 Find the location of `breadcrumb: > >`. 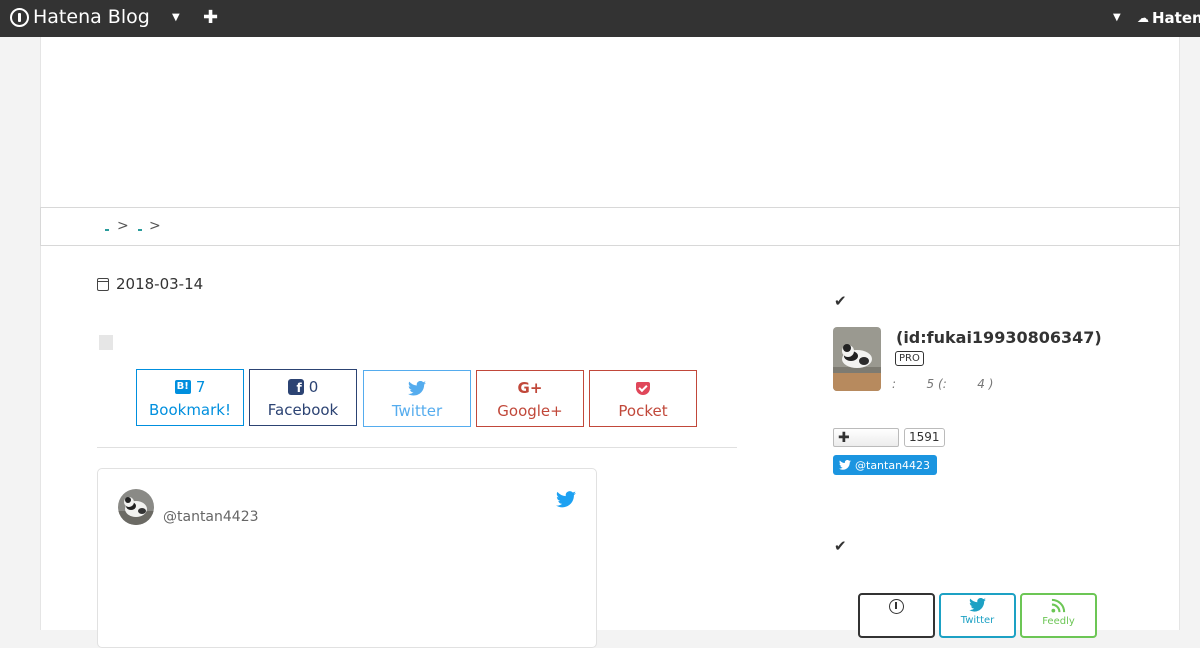

breadcrumb: > > is located at coordinates (610, 226).